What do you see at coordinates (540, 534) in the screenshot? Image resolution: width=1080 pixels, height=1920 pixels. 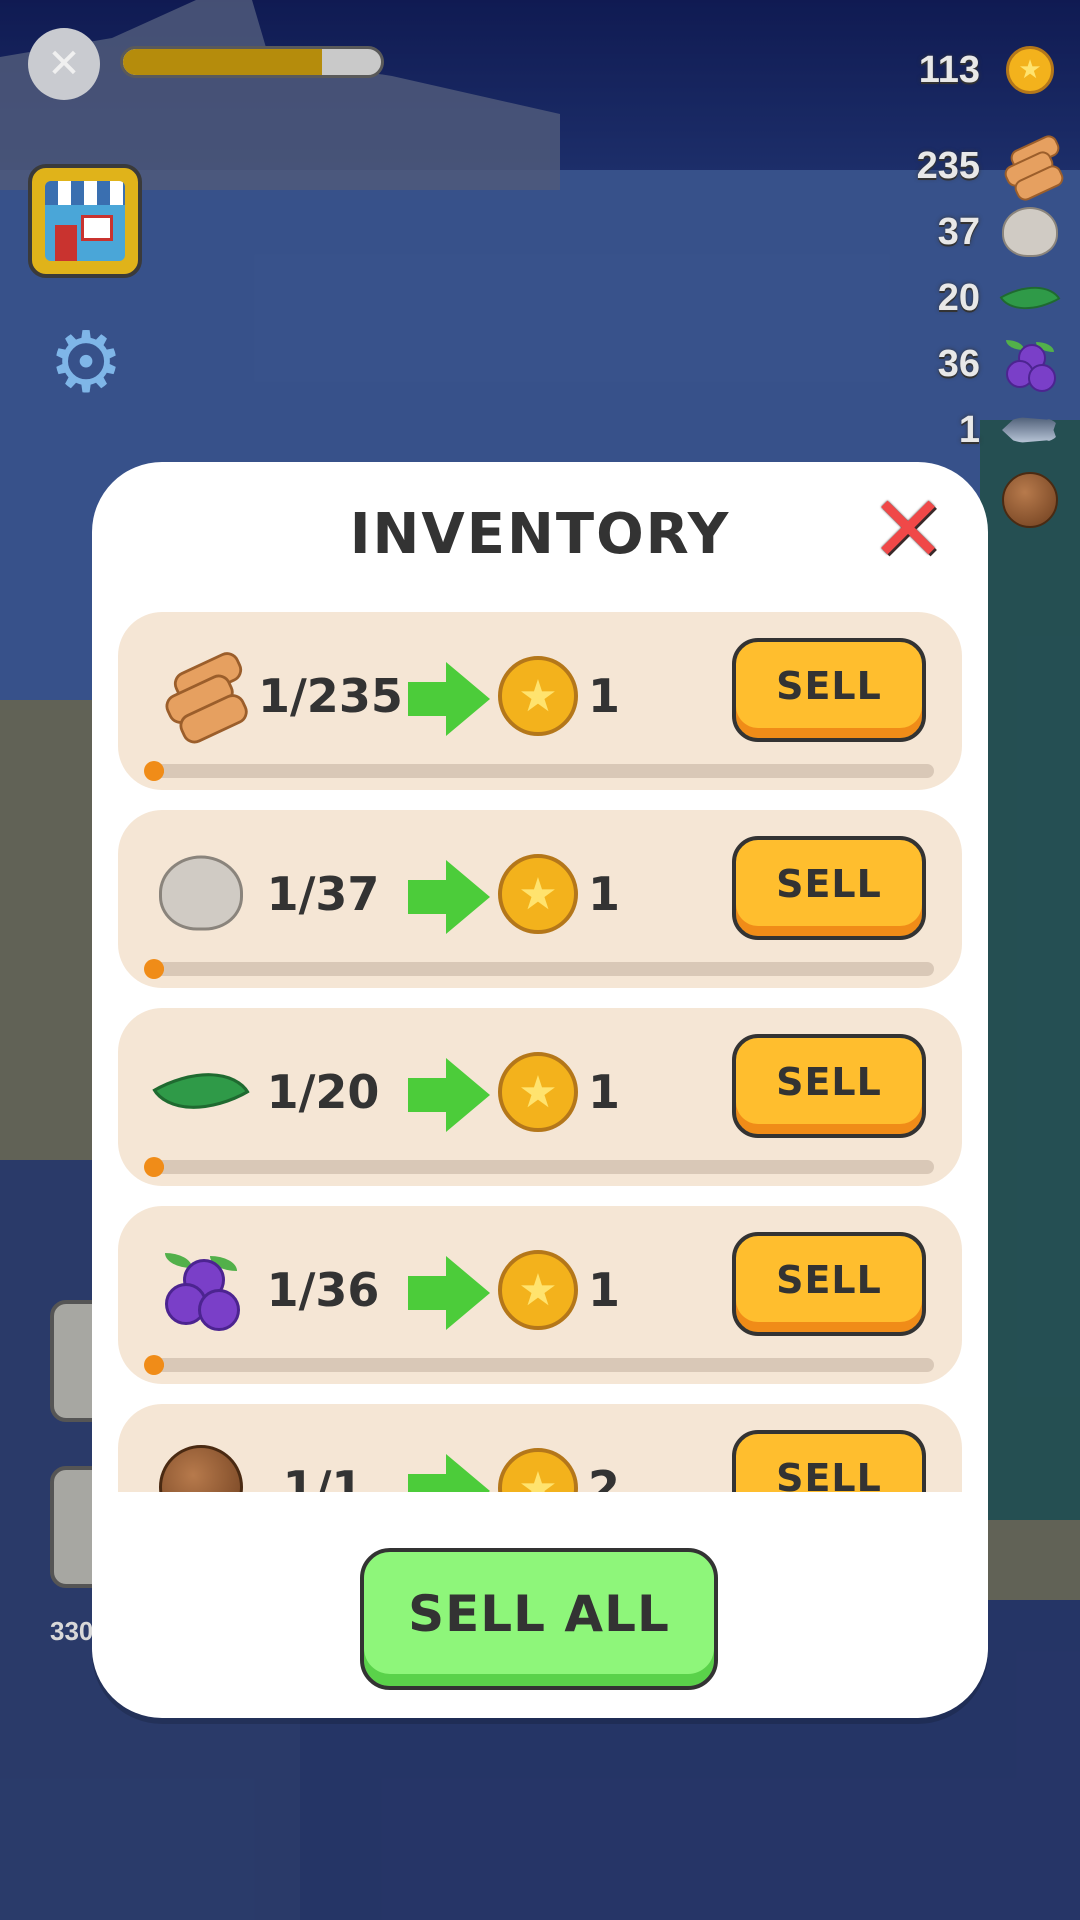 I see `inventory-title: INVENTORY` at bounding box center [540, 534].